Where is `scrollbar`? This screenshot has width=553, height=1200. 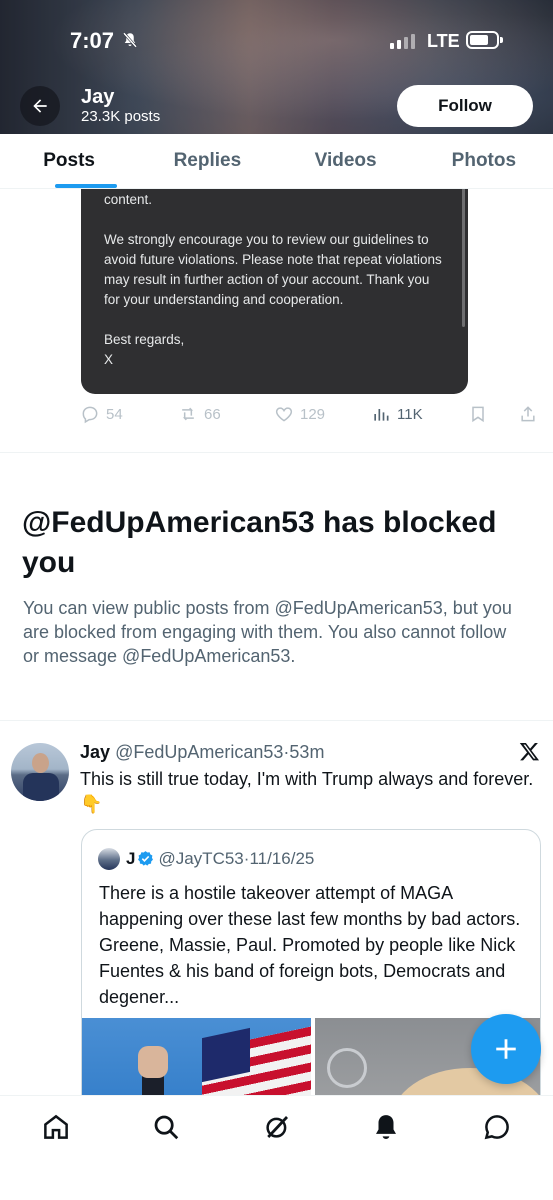
scrollbar is located at coordinates (463, 249).